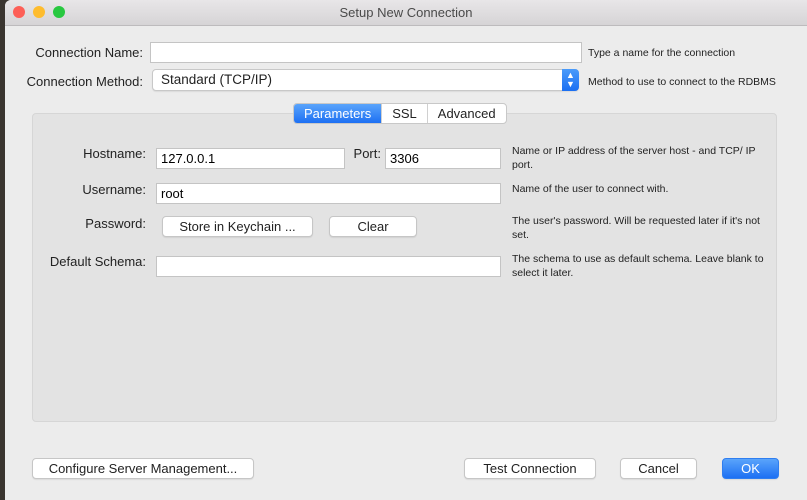 This screenshot has height=500, width=807. Describe the element at coordinates (366, 52) in the screenshot. I see `connection-name-input` at that location.